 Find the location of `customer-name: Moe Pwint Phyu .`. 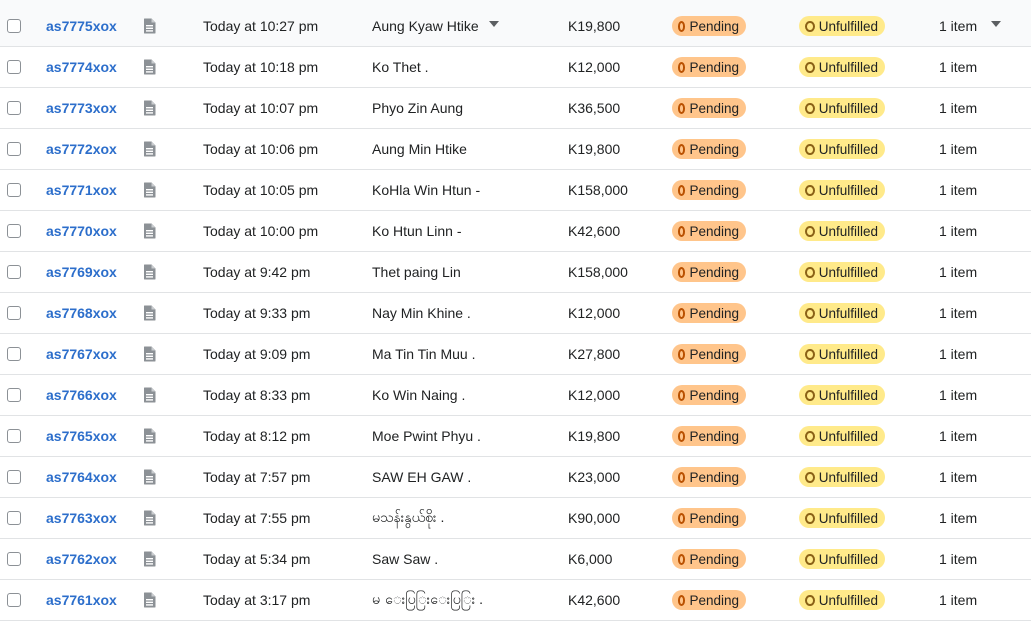

customer-name: Moe Pwint Phyu . is located at coordinates (426, 436).